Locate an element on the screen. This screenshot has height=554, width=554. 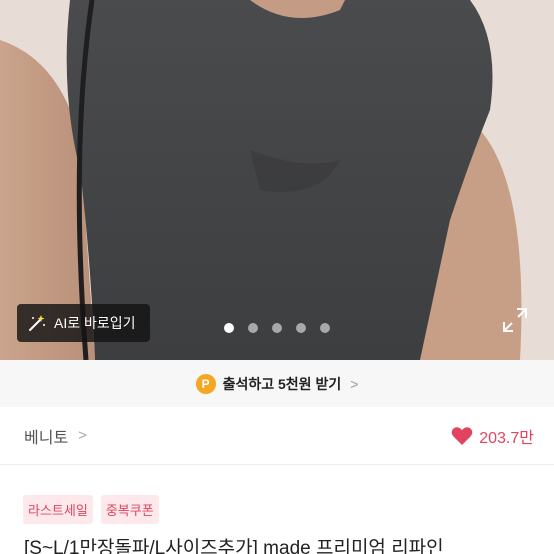
magic-wand-icon is located at coordinates (37, 323).